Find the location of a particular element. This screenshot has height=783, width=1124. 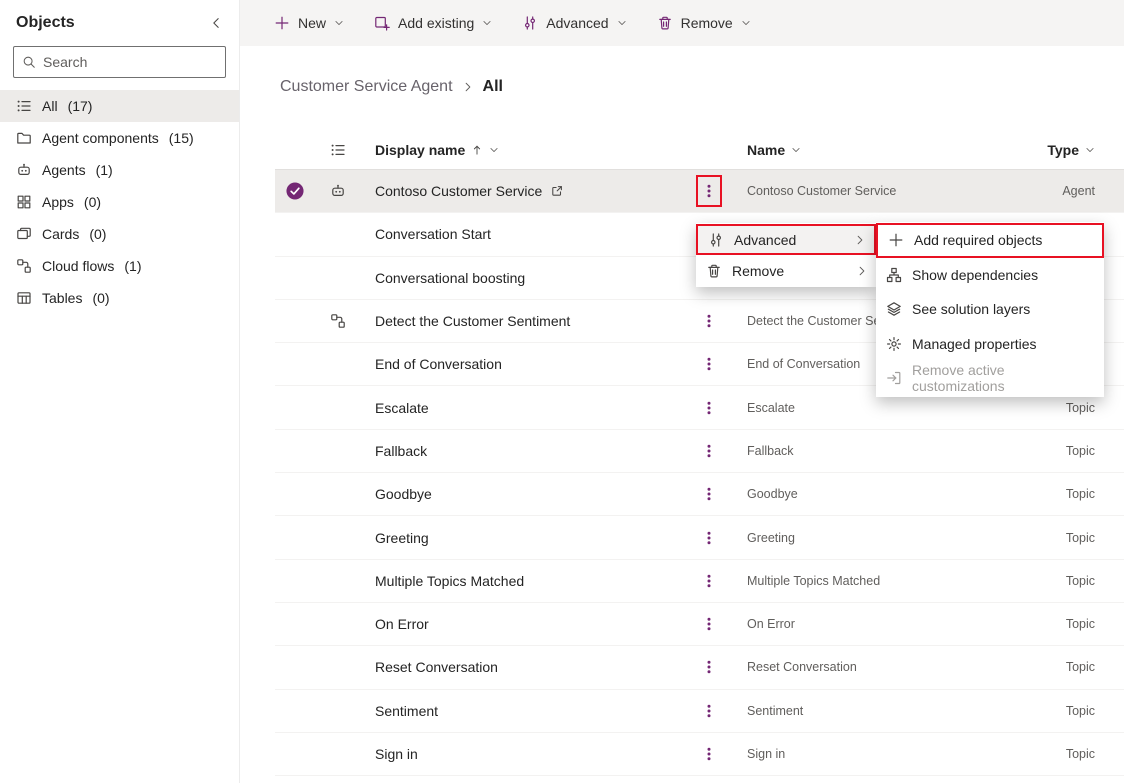

search-input is located at coordinates (133, 62).